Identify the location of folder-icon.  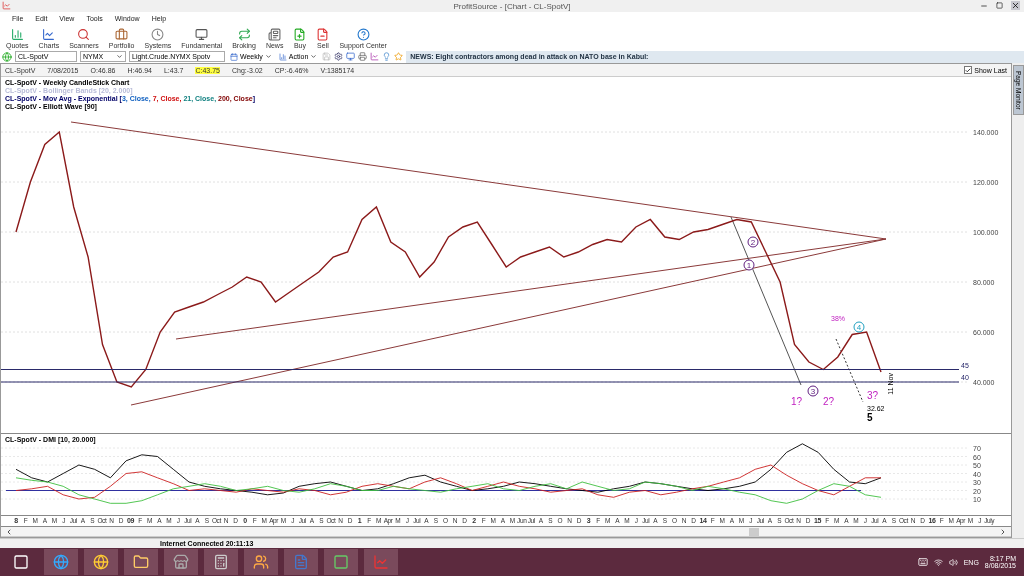
(141, 562).